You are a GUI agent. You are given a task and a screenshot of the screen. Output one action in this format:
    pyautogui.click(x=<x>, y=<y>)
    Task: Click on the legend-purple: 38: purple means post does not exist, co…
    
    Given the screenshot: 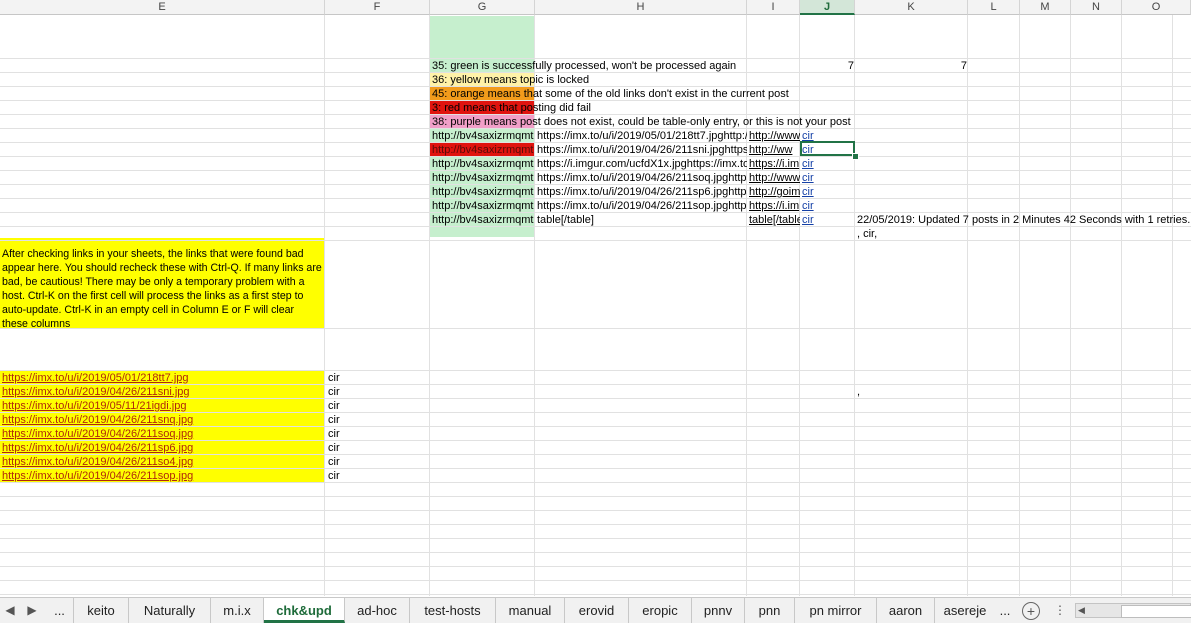 What is the action you would take?
    pyautogui.click(x=640, y=122)
    